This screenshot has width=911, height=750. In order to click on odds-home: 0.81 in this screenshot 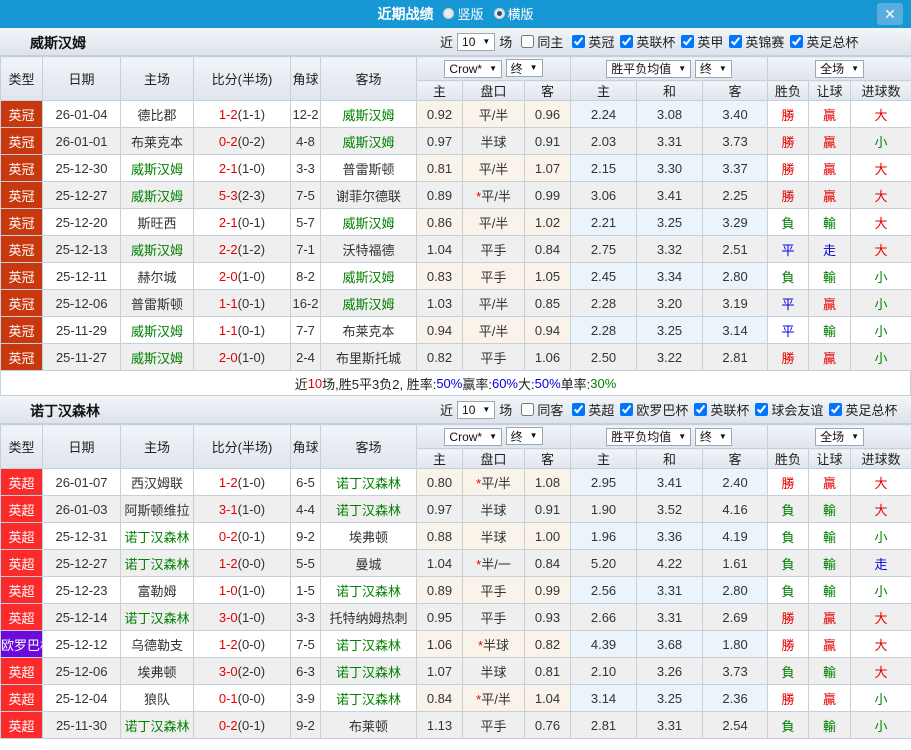, I will do `click(439, 168)`.